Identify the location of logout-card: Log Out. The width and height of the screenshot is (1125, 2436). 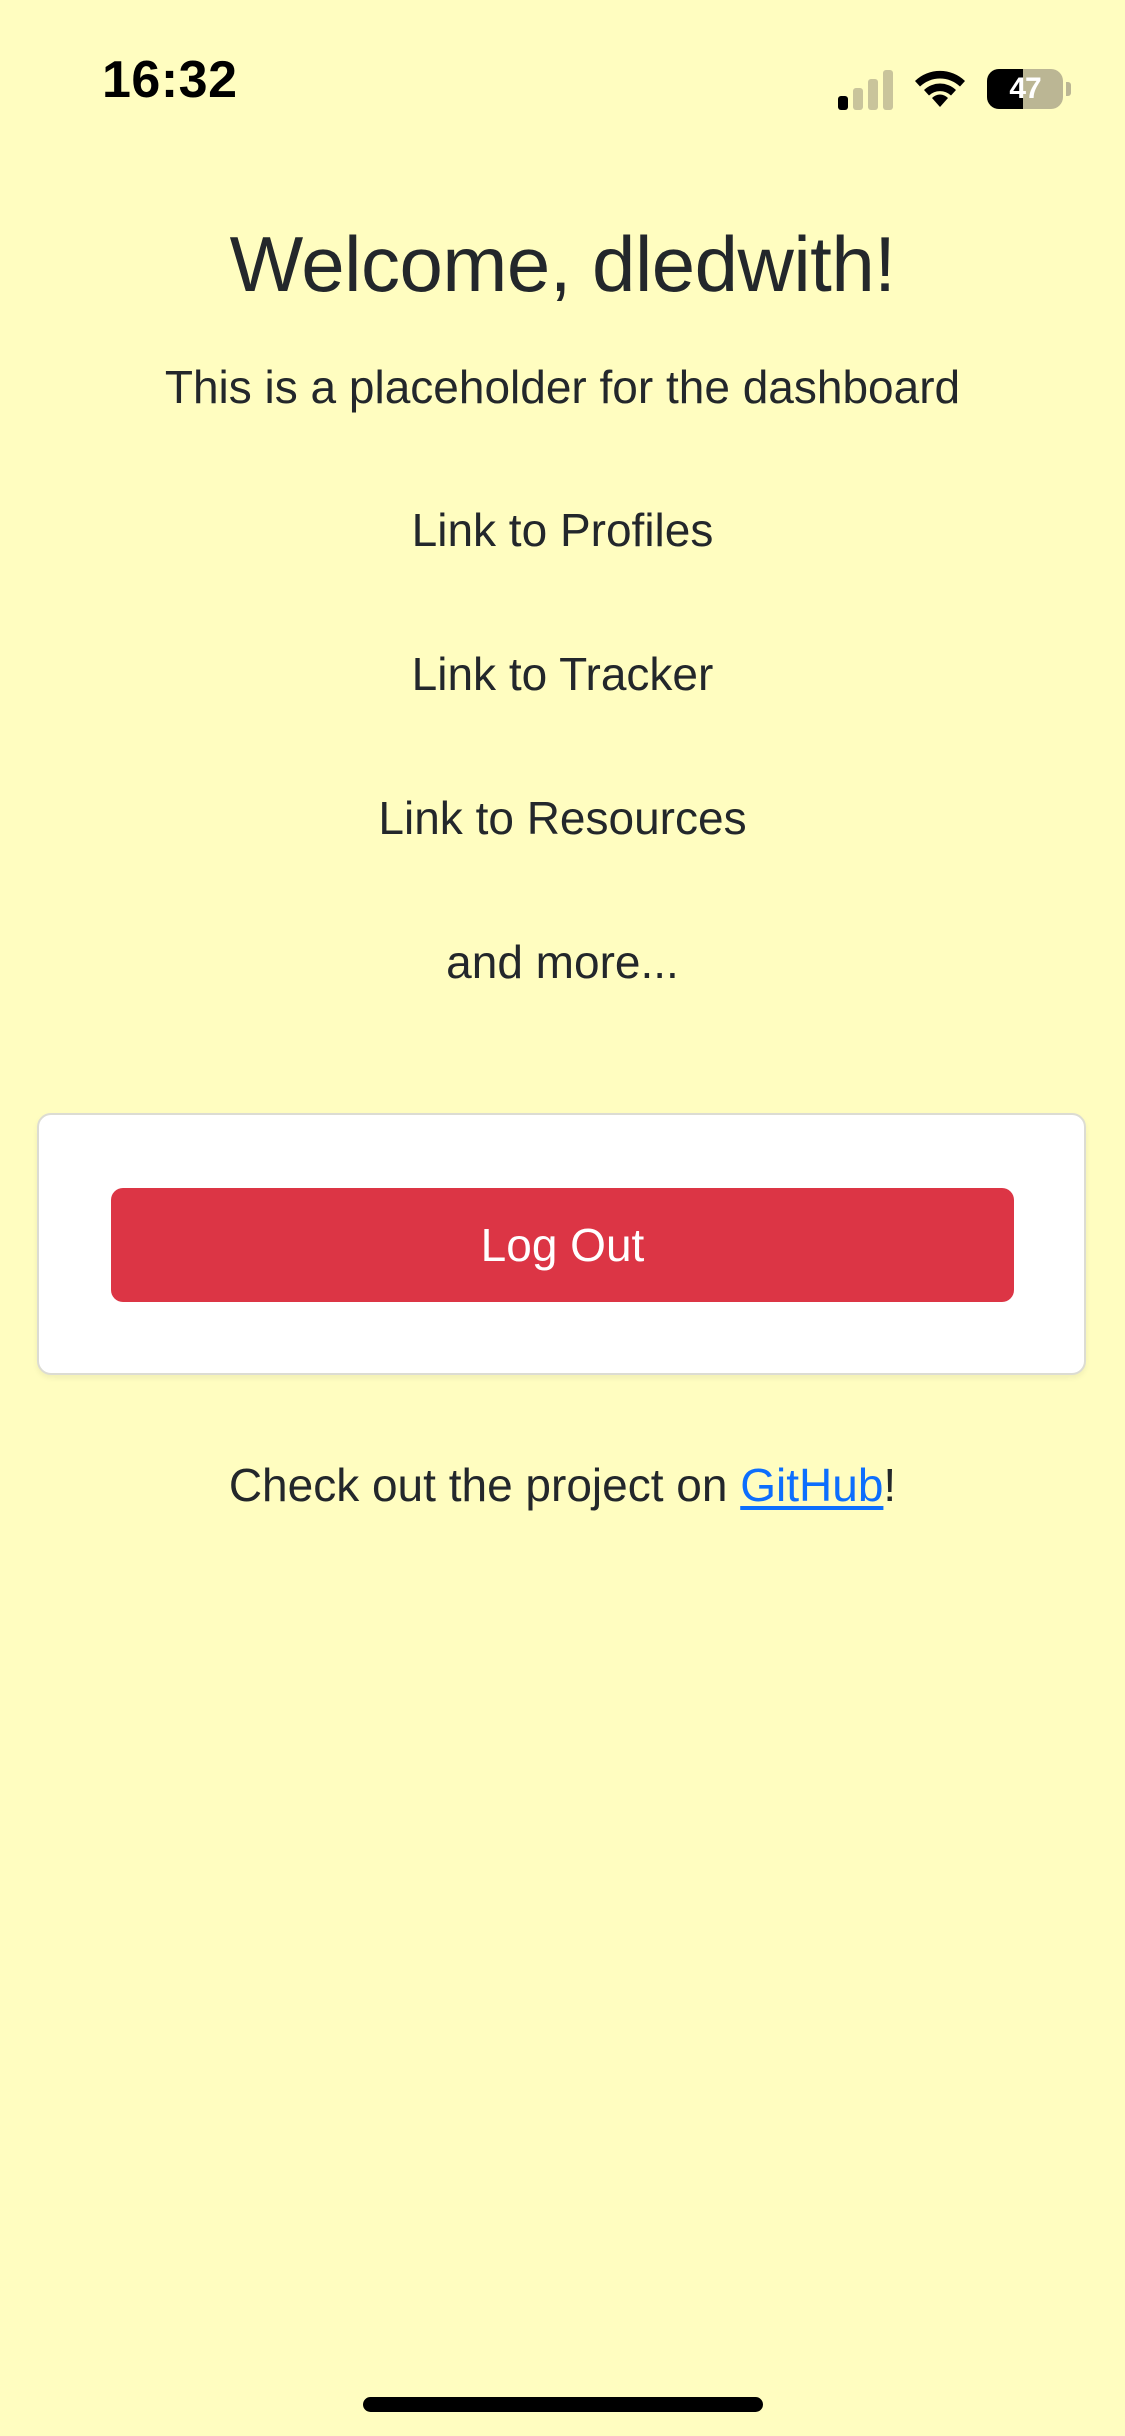
(561, 1244).